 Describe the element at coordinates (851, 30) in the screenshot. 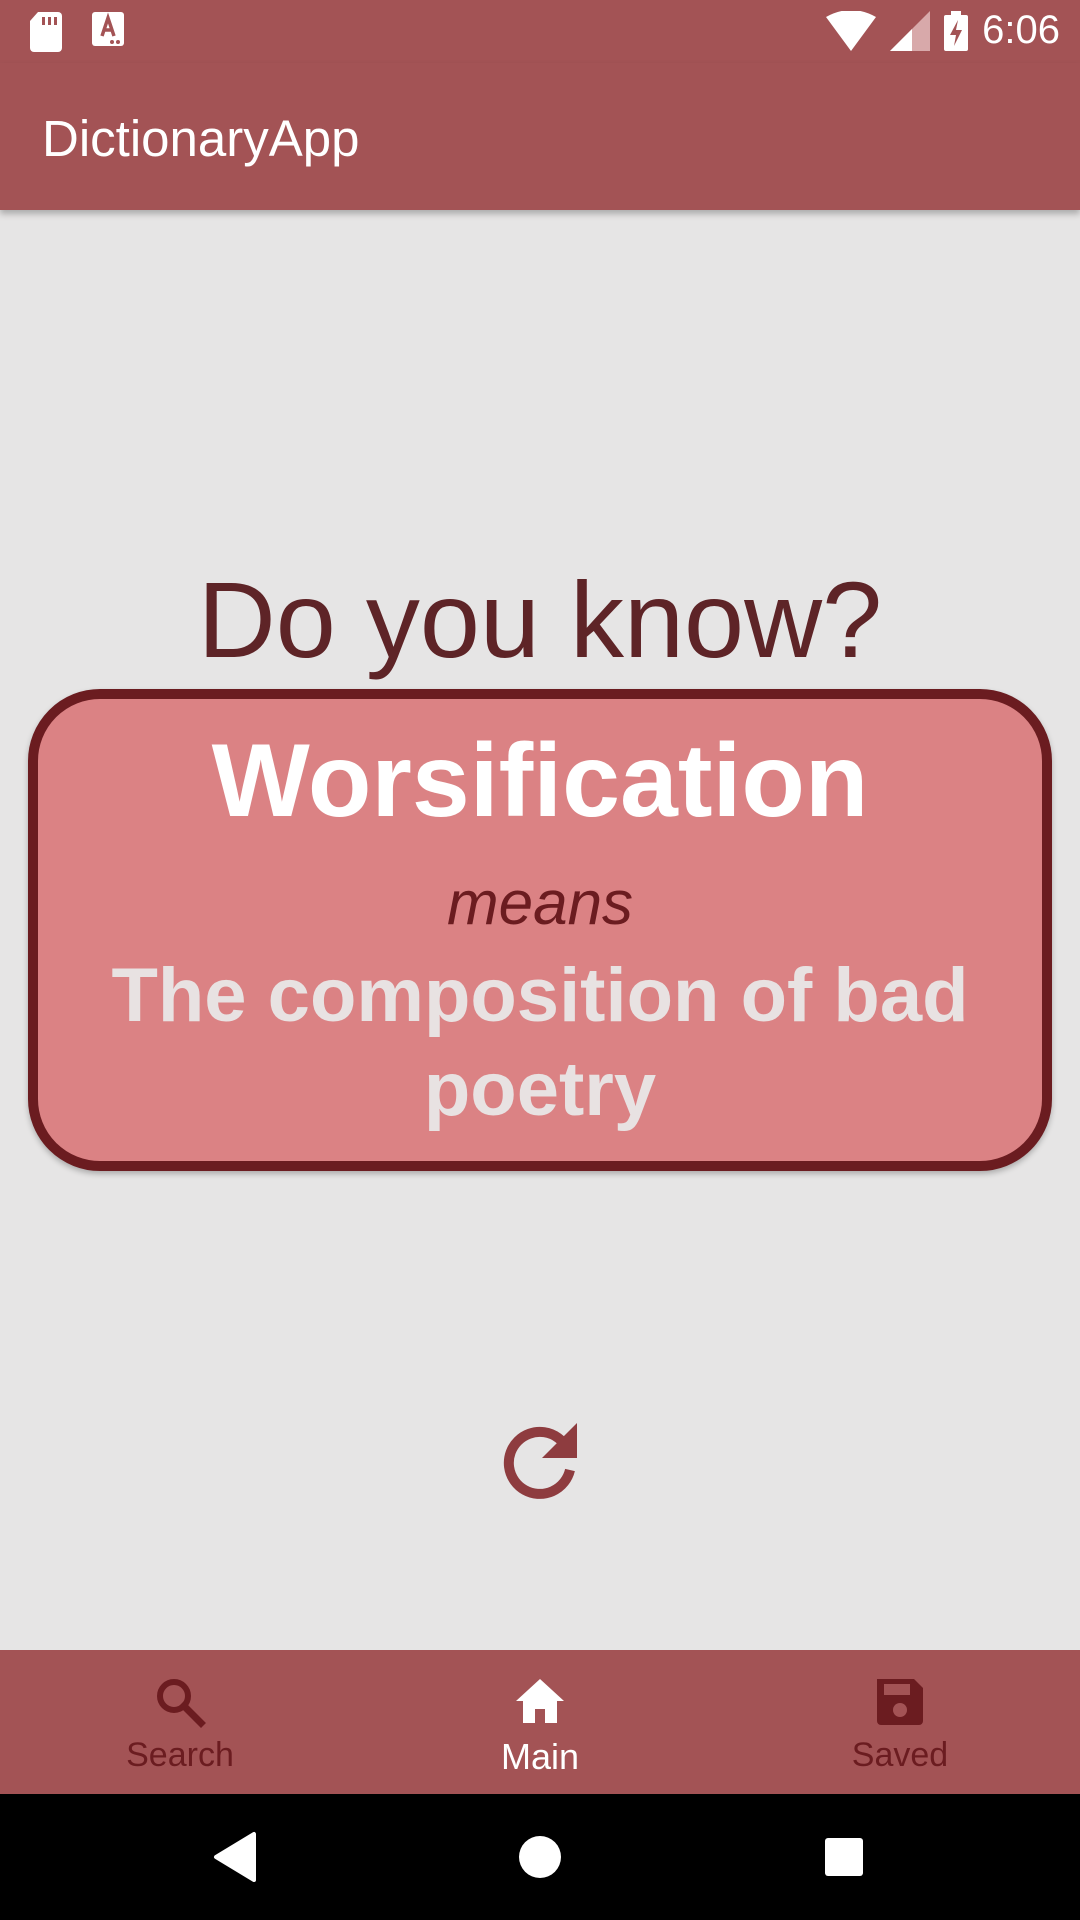

I see `wifi-icon` at that location.